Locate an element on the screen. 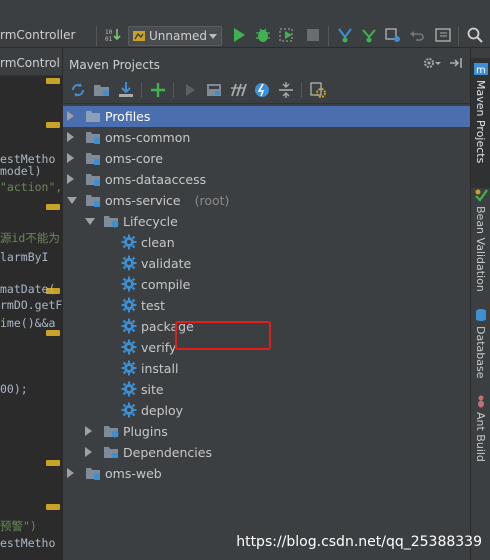 This screenshot has width=490, height=560. vcs-compare-icon is located at coordinates (393, 35).